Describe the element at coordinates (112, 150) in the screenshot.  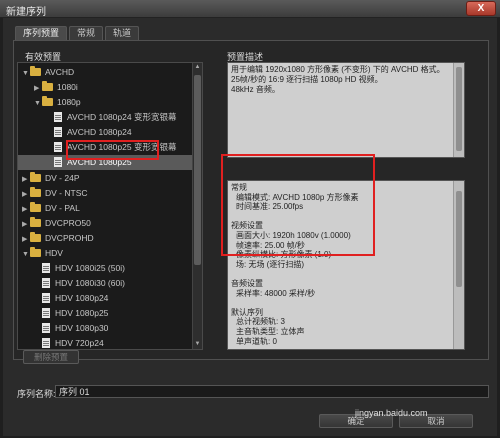
I see `highlight-box-selected-preset` at that location.